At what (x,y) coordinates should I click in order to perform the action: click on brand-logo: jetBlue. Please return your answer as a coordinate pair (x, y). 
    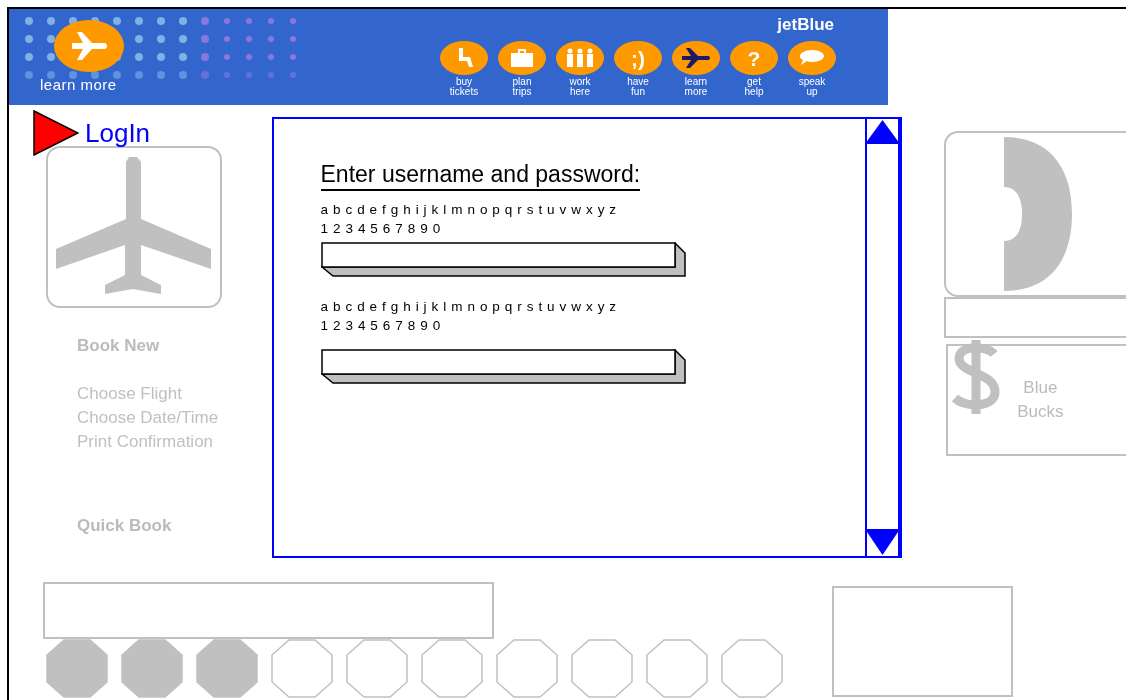
    Looking at the image, I should click on (805, 25).